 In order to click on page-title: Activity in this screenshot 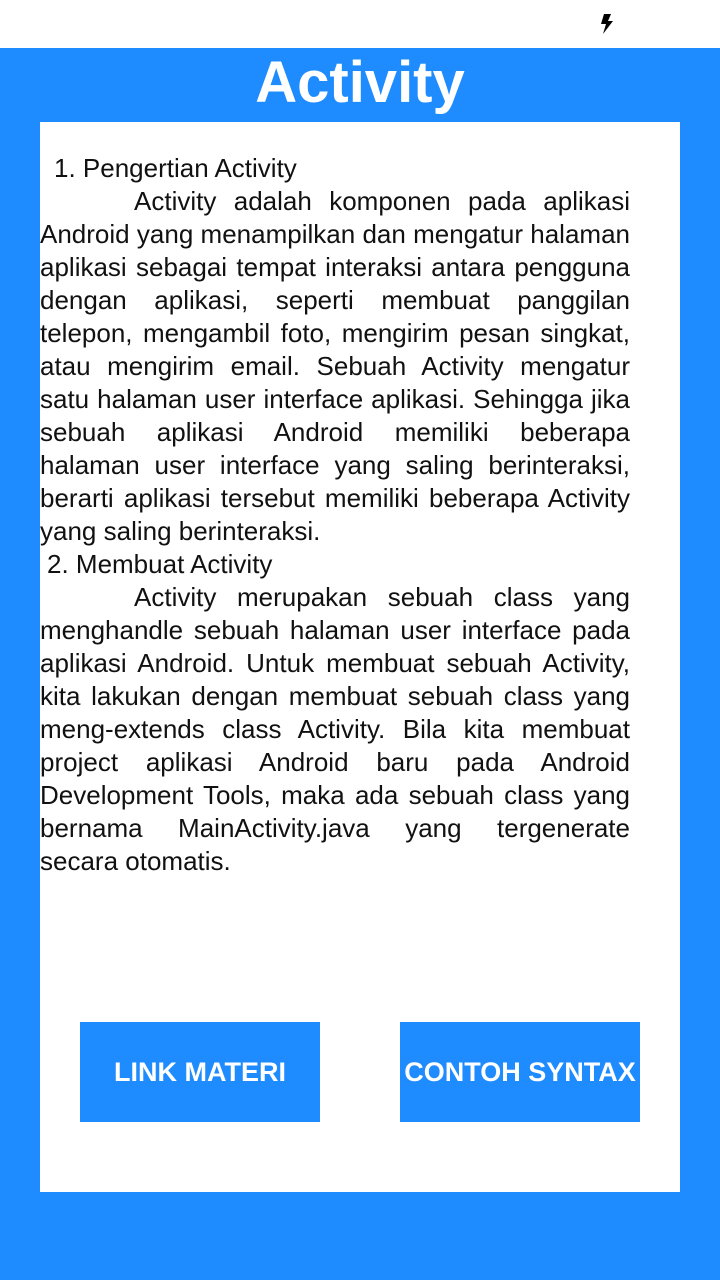, I will do `click(360, 82)`.